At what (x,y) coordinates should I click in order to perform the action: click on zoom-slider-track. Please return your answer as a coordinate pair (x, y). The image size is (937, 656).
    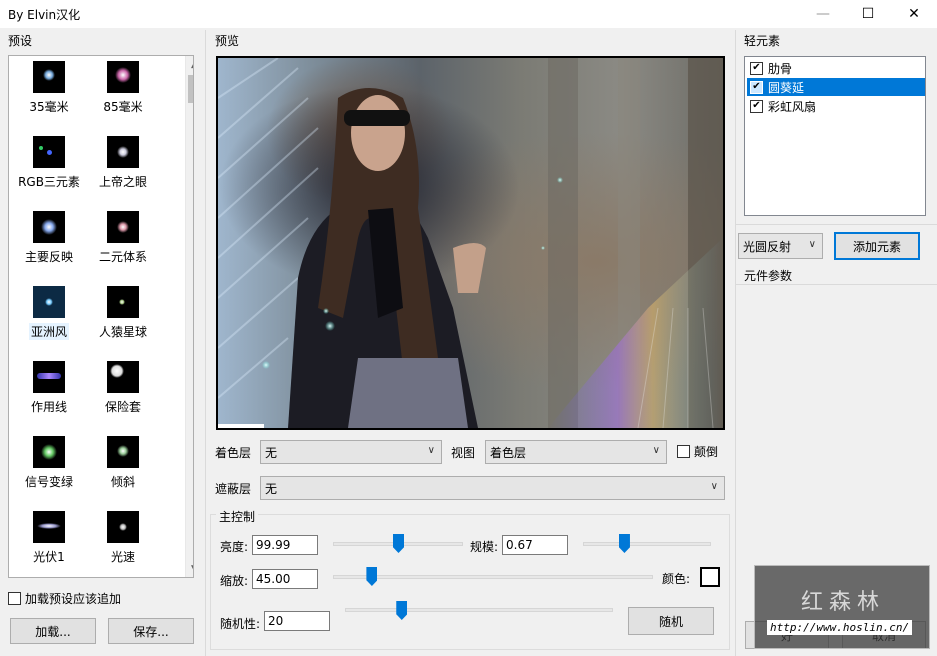
    Looking at the image, I should click on (493, 577).